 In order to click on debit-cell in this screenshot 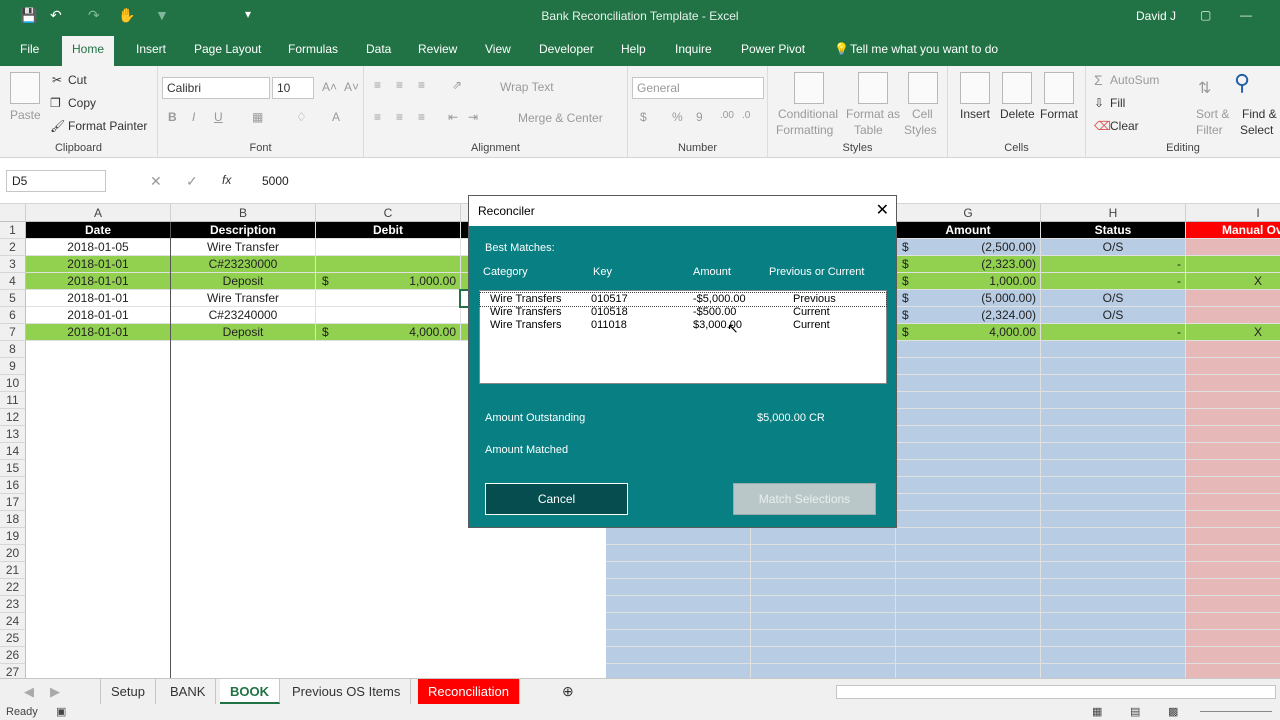, I will do `click(388, 247)`.